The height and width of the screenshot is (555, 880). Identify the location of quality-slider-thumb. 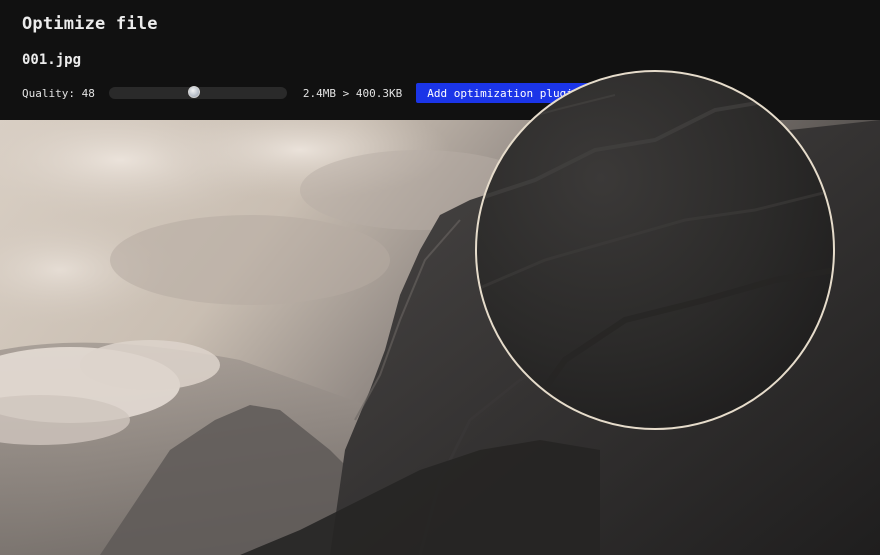
(194, 92).